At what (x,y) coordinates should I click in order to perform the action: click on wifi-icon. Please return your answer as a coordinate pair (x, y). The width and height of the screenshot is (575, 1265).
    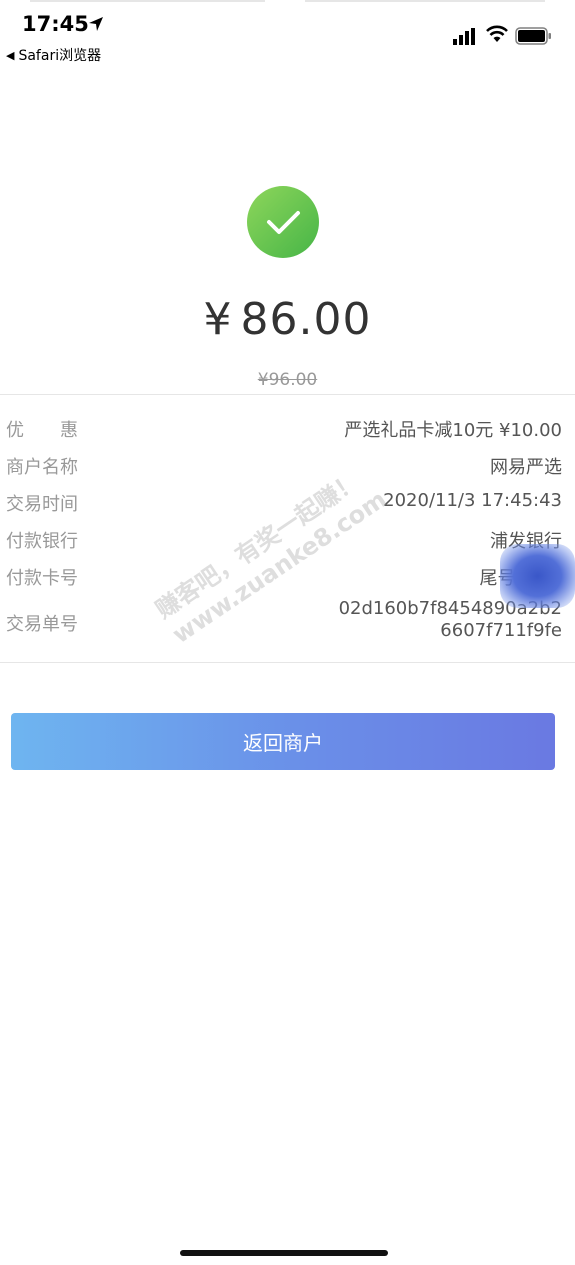
    Looking at the image, I should click on (497, 33).